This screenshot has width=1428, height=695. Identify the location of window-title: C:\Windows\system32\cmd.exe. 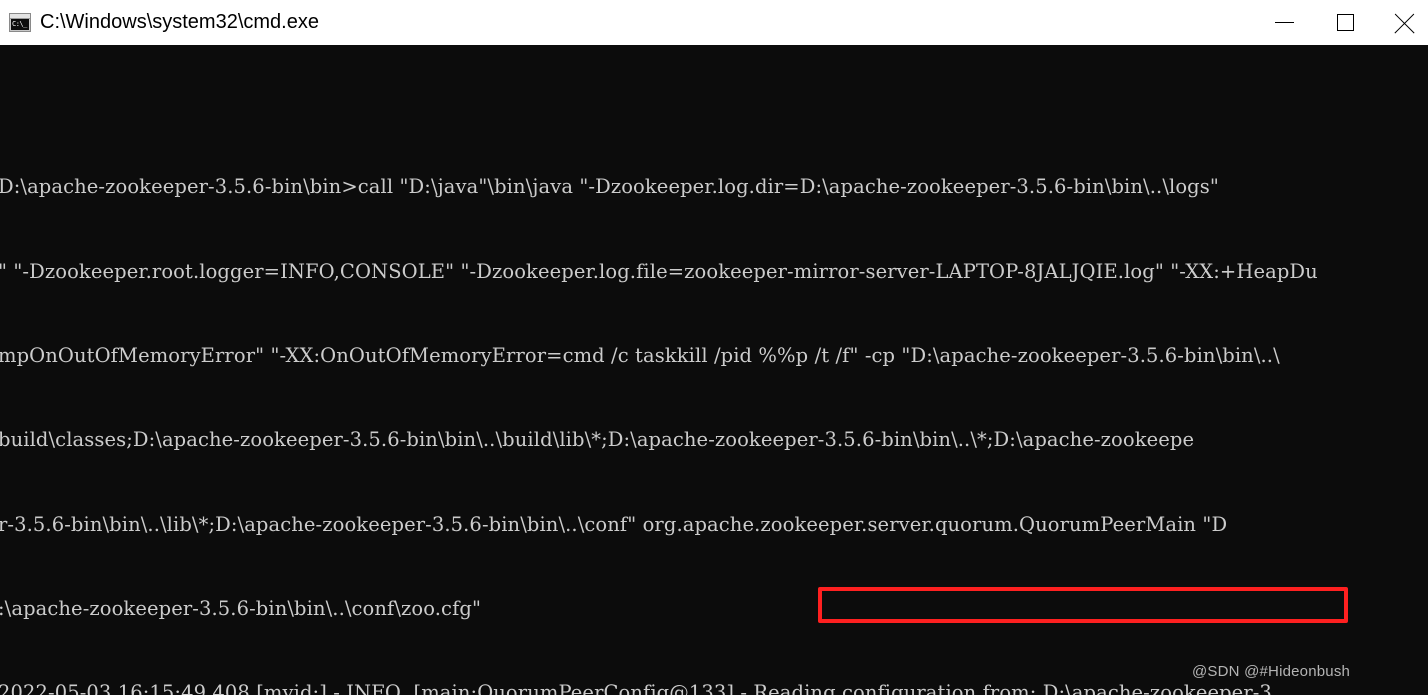
(179, 22).